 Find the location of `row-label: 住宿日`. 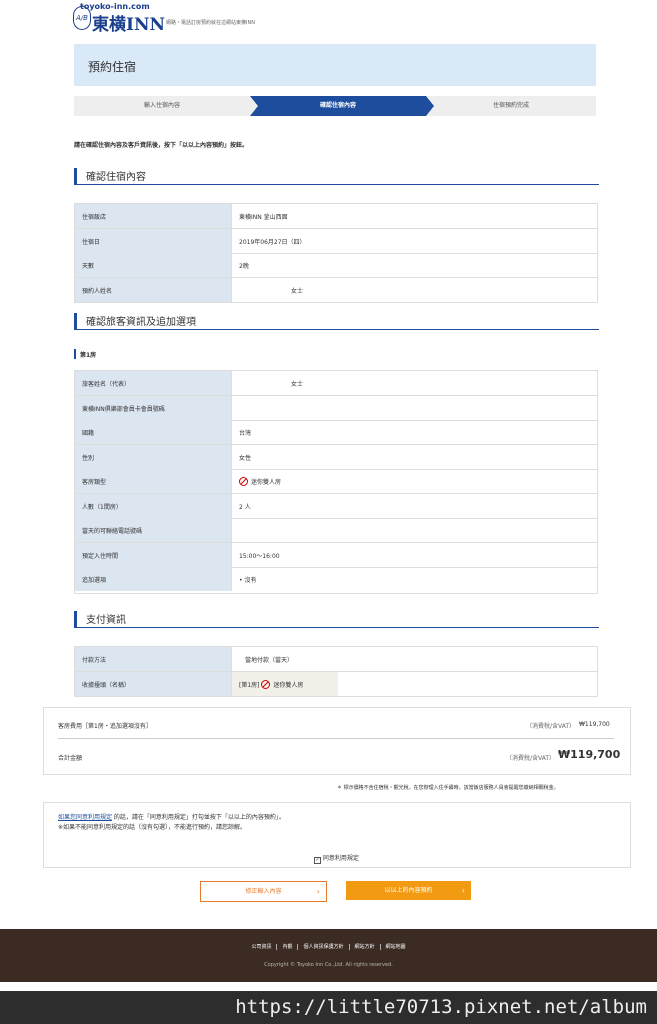

row-label: 住宿日 is located at coordinates (91, 242).